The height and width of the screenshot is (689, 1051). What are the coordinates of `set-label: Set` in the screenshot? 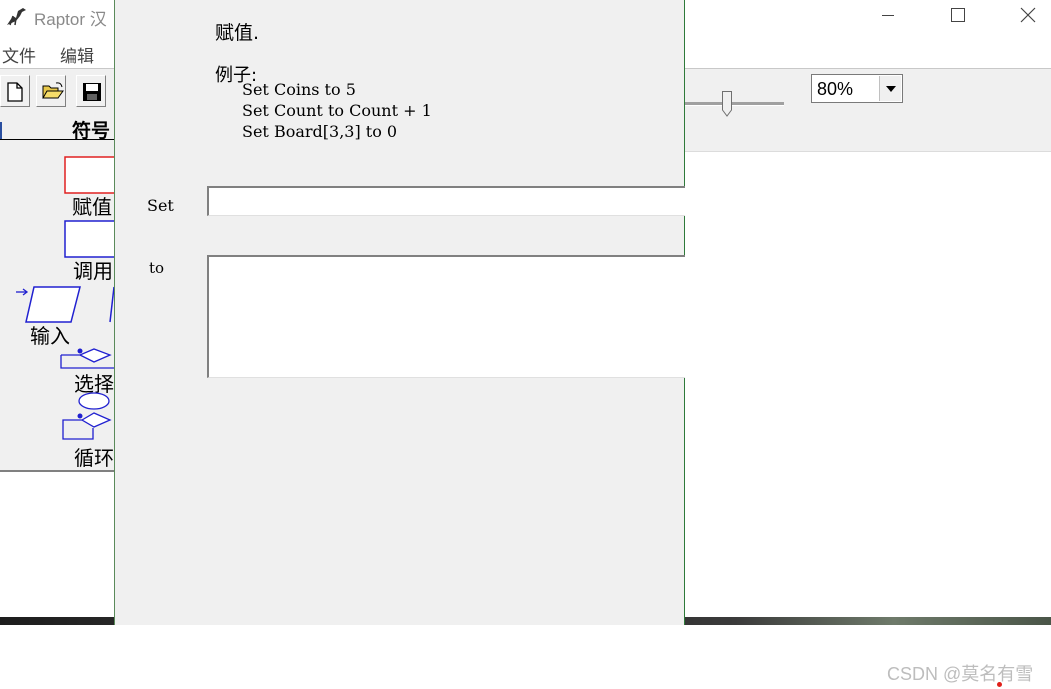 It's located at (160, 205).